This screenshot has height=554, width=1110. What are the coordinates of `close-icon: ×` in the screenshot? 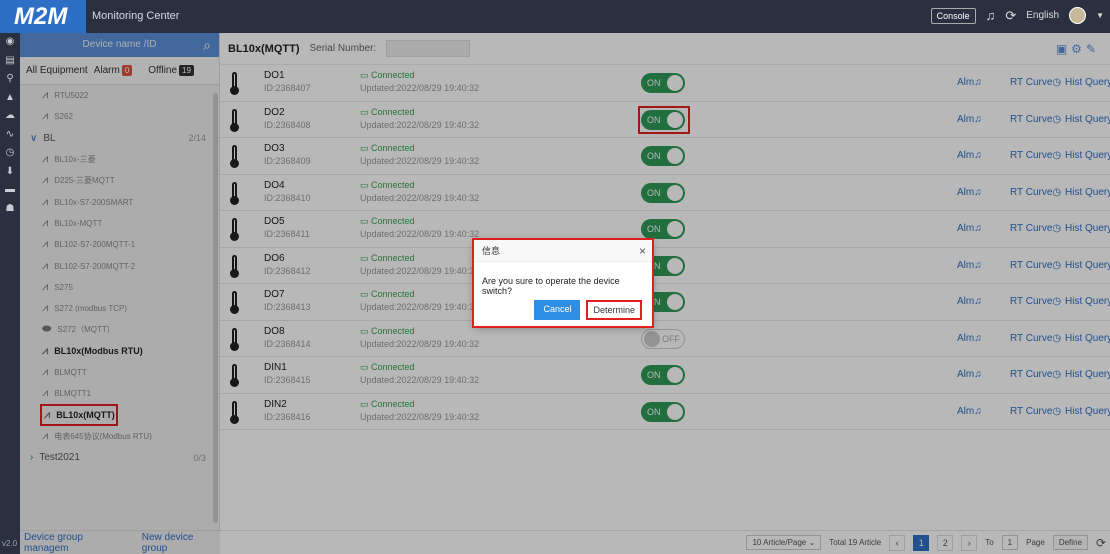 It's located at (642, 251).